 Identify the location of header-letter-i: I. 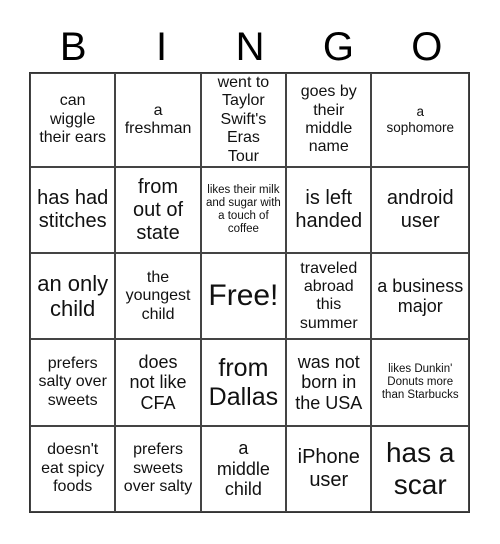
(162, 47).